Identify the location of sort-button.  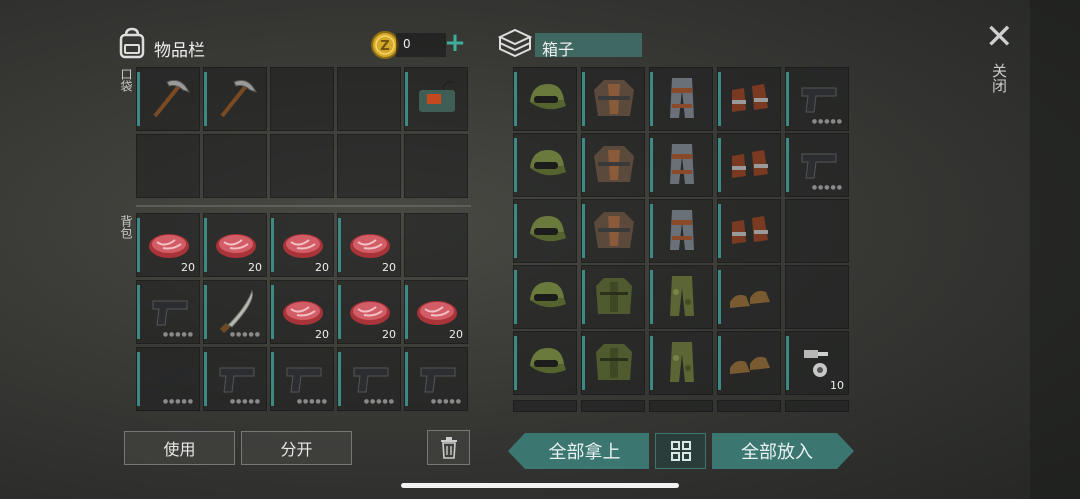
(680, 451).